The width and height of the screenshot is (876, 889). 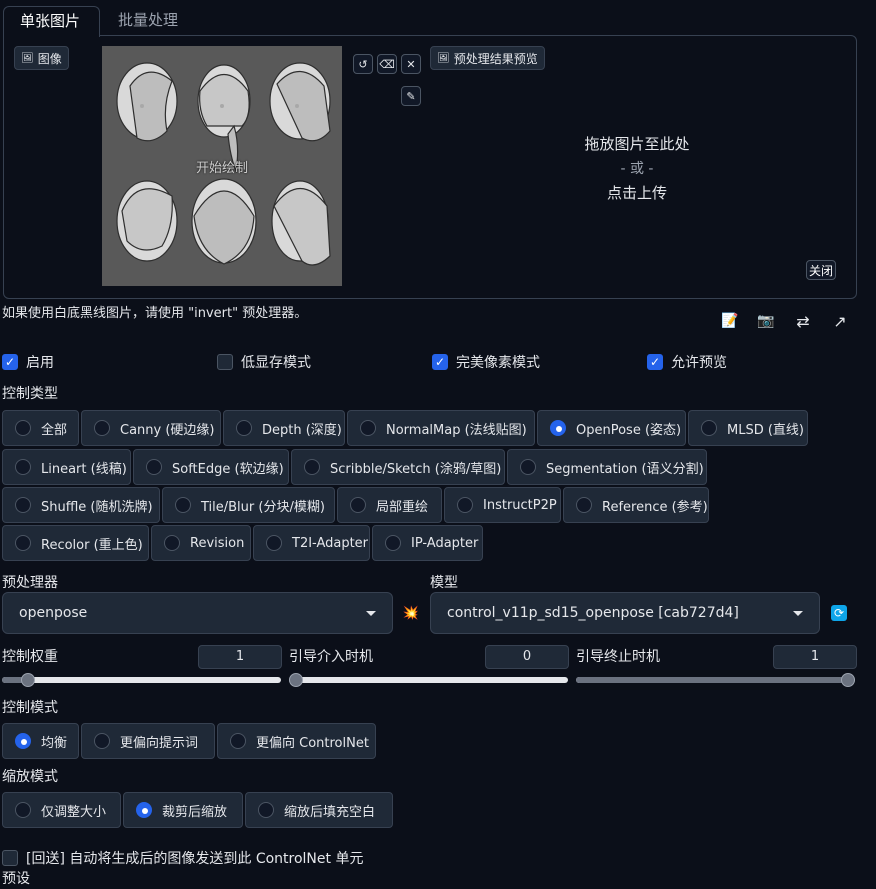 What do you see at coordinates (839, 613) in the screenshot?
I see `refresh-icon: ⟳` at bounding box center [839, 613].